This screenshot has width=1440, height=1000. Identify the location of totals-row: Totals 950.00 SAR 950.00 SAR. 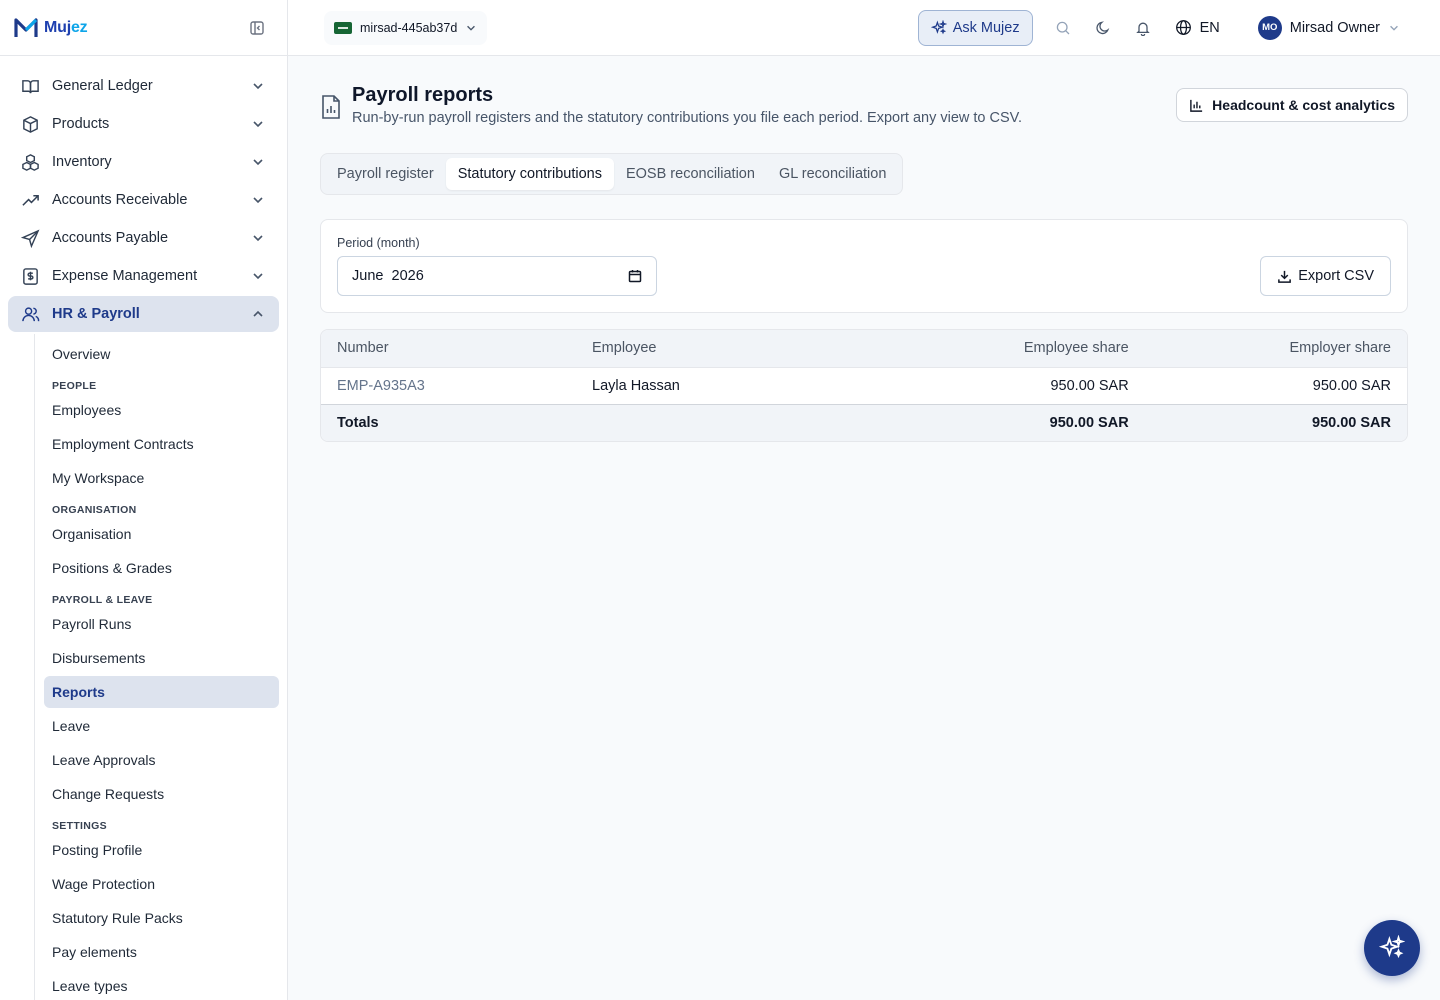
(864, 422).